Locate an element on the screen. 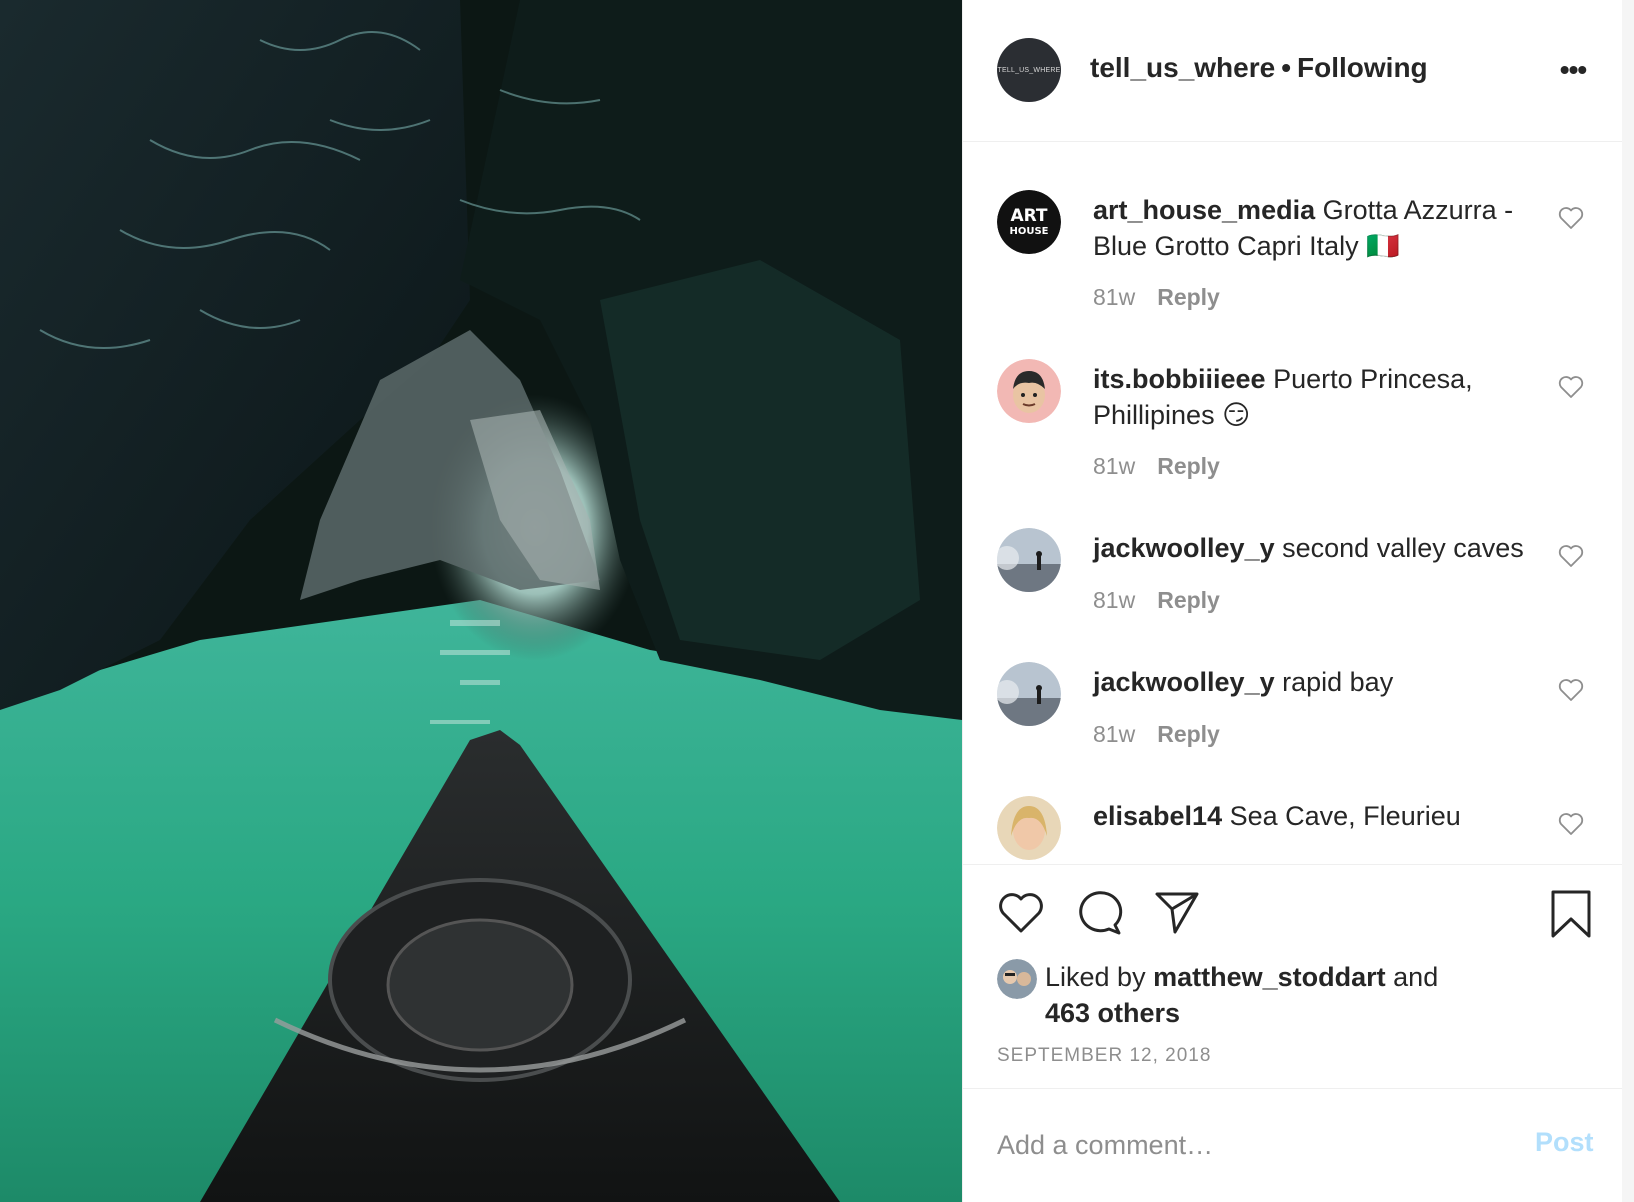  window-edge is located at coordinates (1628, 601).